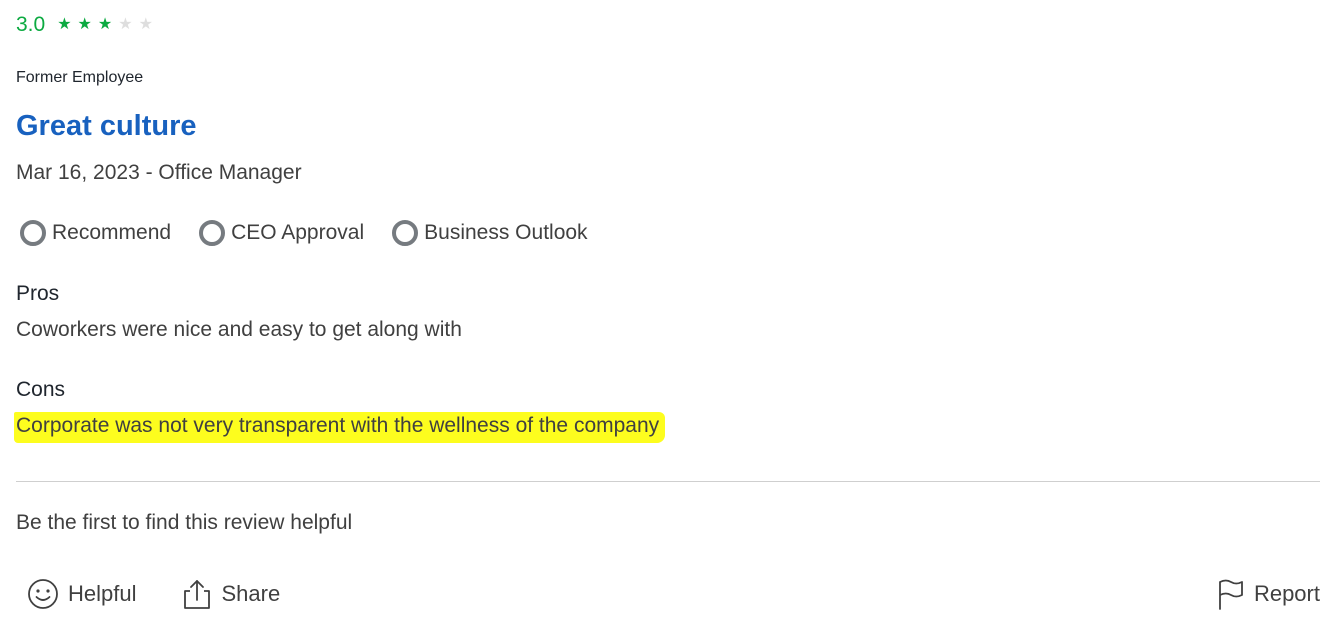 The image size is (1340, 636). I want to click on divider, so click(668, 481).